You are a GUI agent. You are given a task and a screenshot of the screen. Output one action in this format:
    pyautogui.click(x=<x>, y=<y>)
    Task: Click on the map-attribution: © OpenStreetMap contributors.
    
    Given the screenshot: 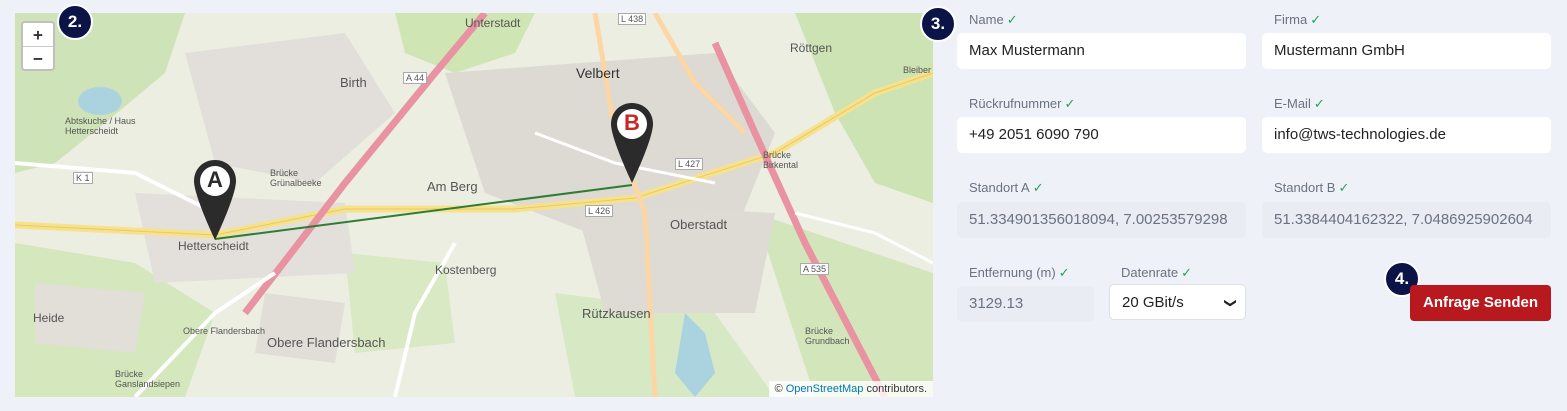 What is the action you would take?
    pyautogui.click(x=850, y=389)
    